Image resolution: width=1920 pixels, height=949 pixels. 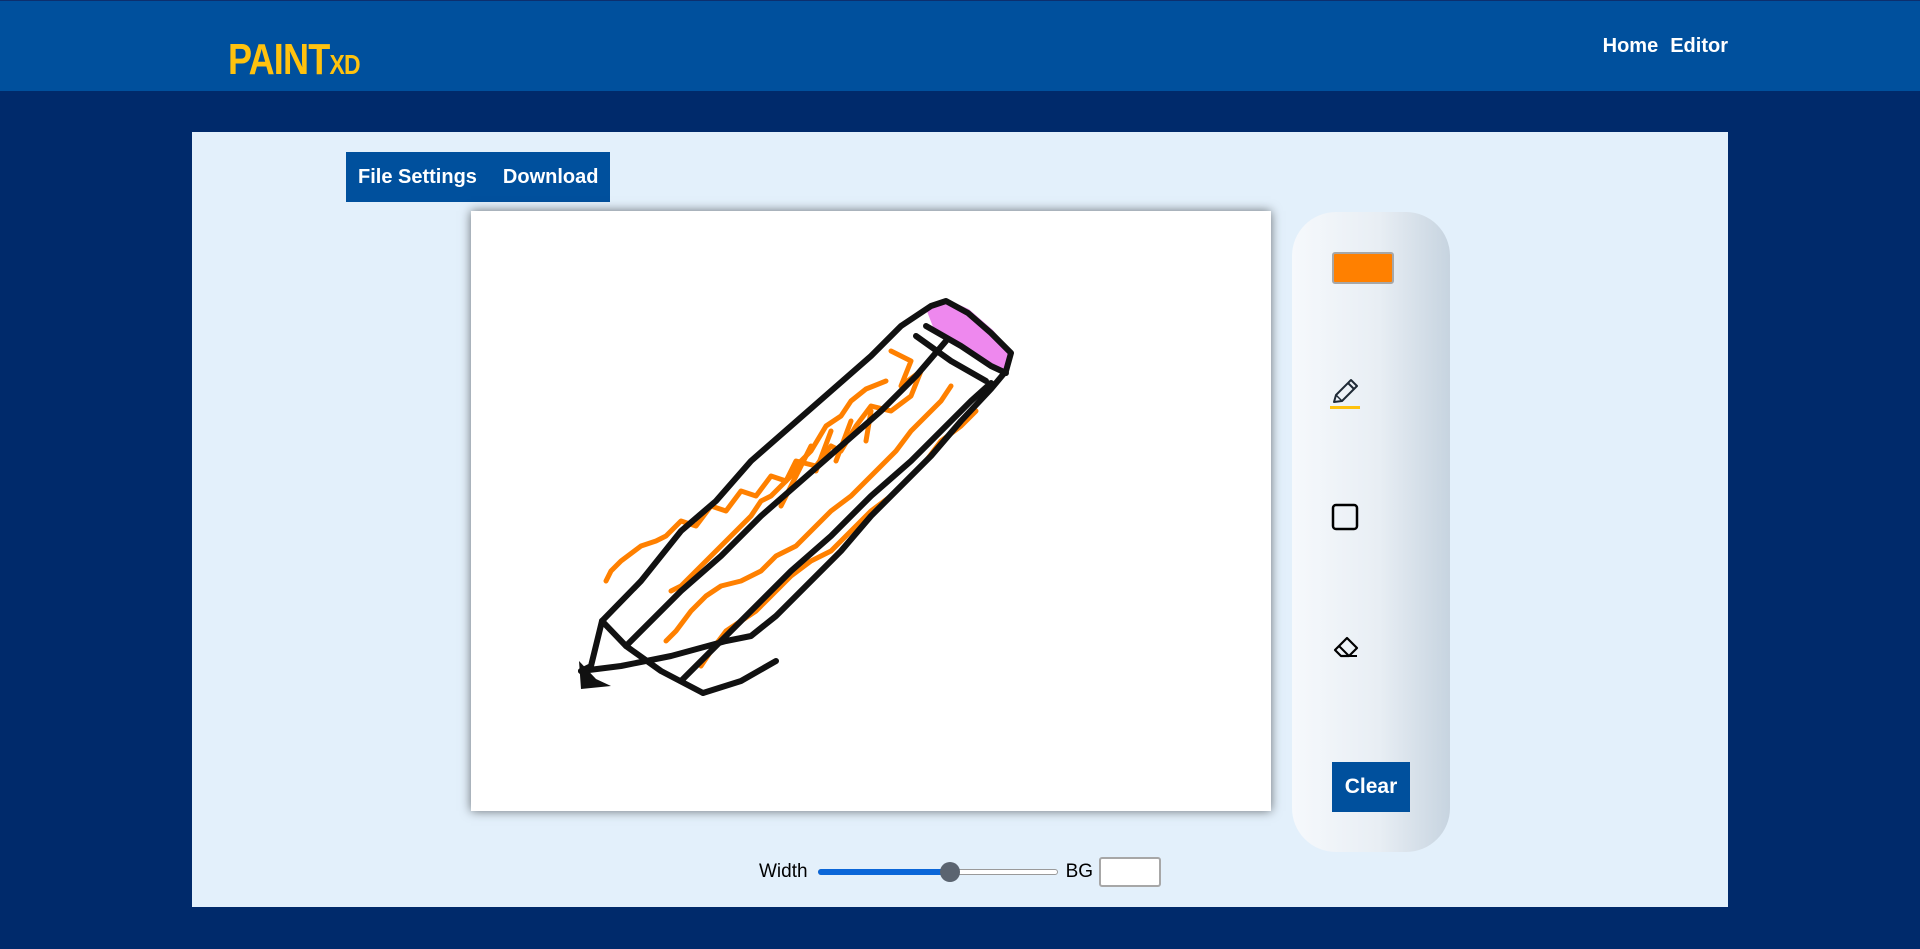 I want to click on active-tool-indicator, so click(x=1345, y=407).